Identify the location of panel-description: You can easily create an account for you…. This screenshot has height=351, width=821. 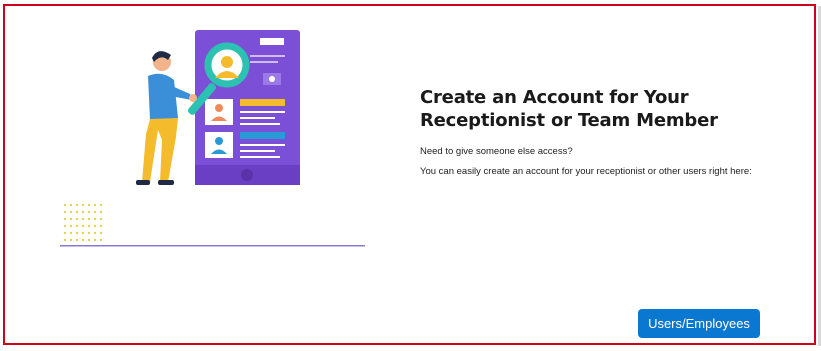
(586, 171).